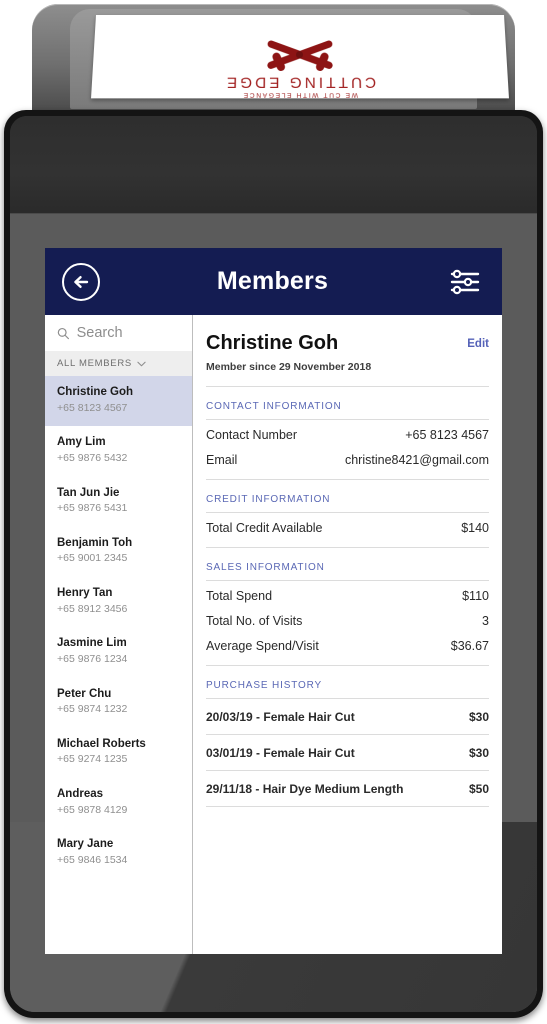  I want to click on back-button, so click(81, 281).